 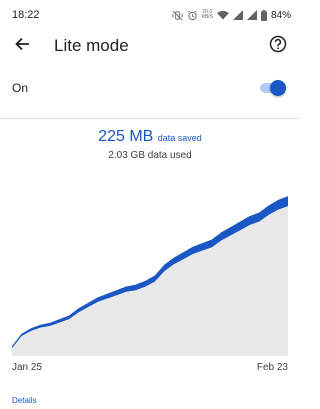 What do you see at coordinates (223, 15) in the screenshot?
I see `wifi-icon` at bounding box center [223, 15].